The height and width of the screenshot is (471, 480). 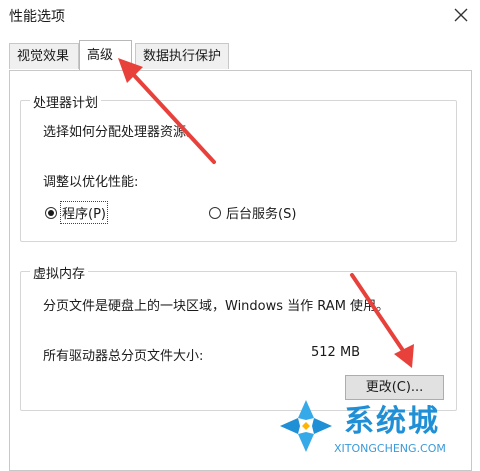 What do you see at coordinates (44, 56) in the screenshot?
I see `tab-visual-effects: 视觉效果` at bounding box center [44, 56].